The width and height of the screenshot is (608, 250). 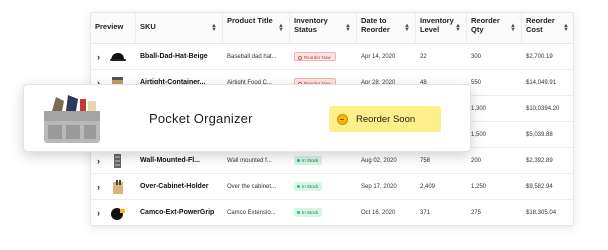 I want to click on column-header: Preview, so click(x=113, y=28).